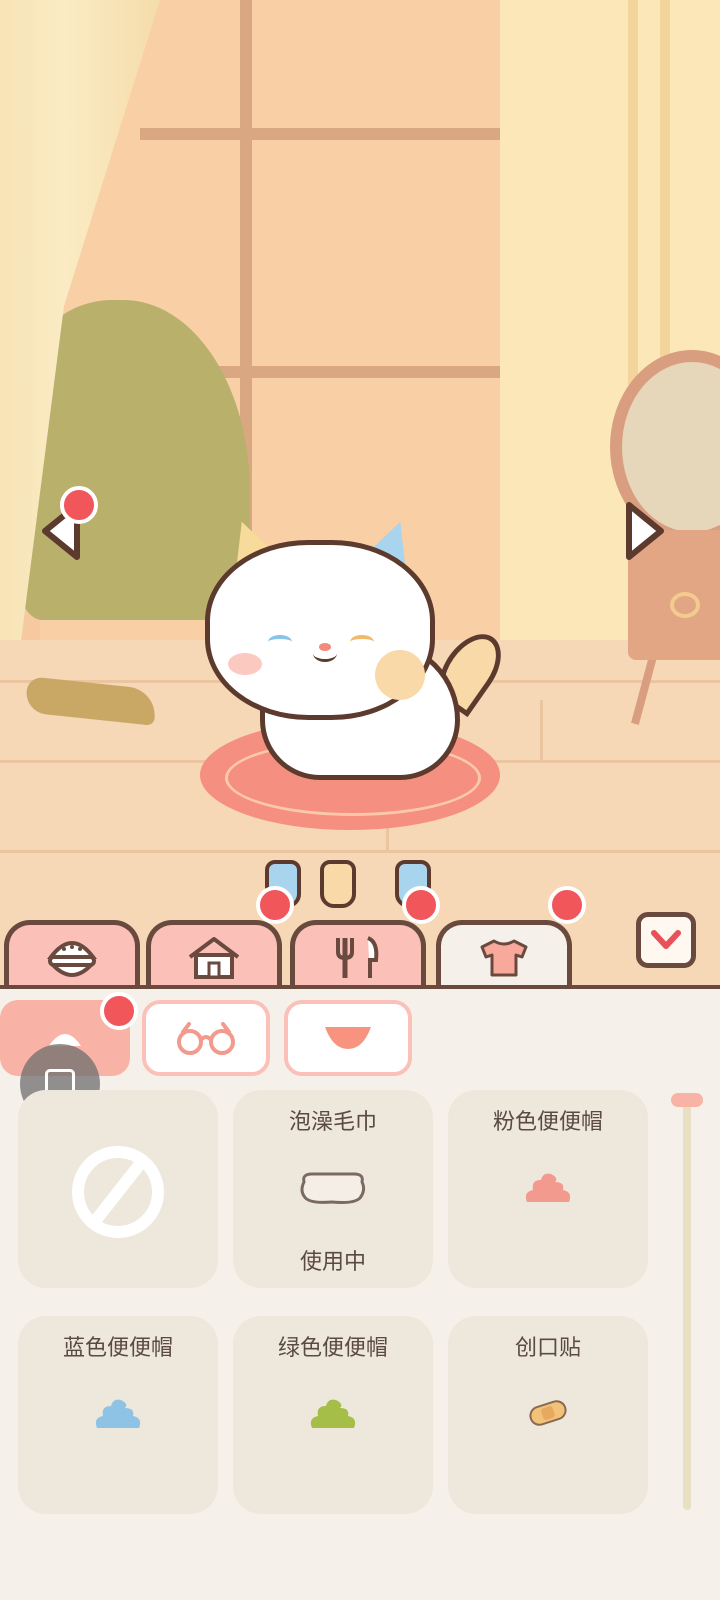 The width and height of the screenshot is (720, 1600). I want to click on item-card-pink-poop-hat: 粉色便便帽, so click(548, 1189).